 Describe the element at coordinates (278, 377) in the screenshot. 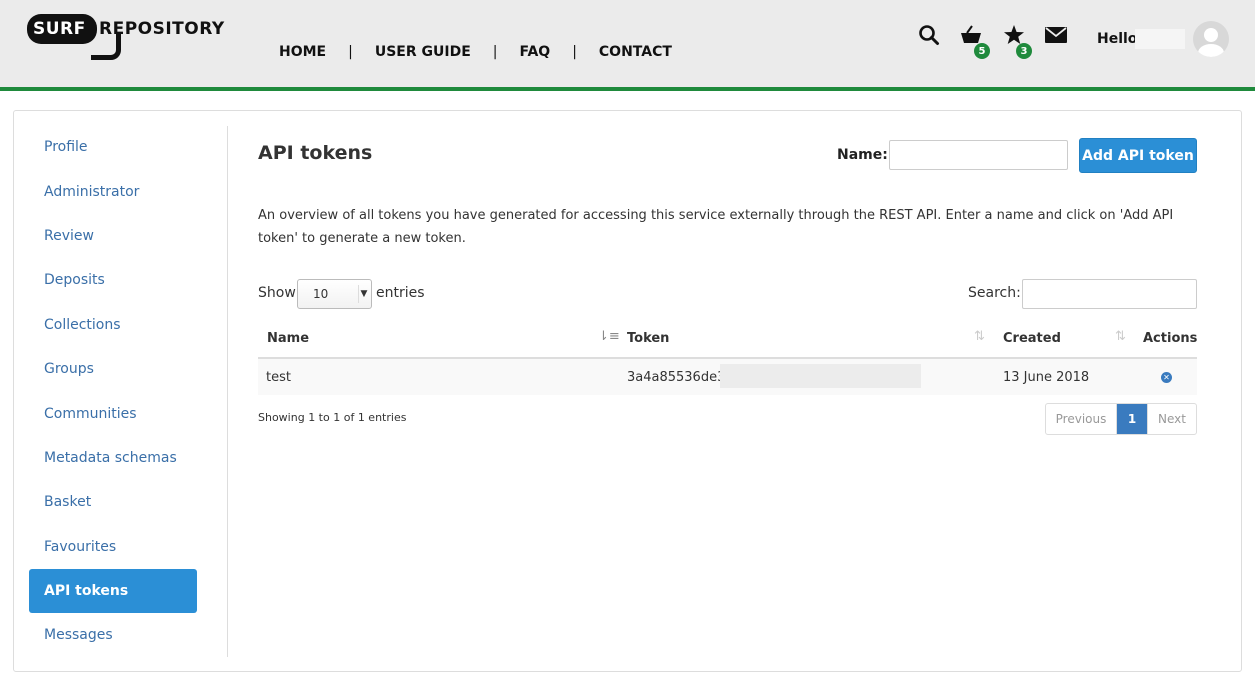

I see `token-name-cell: test` at that location.